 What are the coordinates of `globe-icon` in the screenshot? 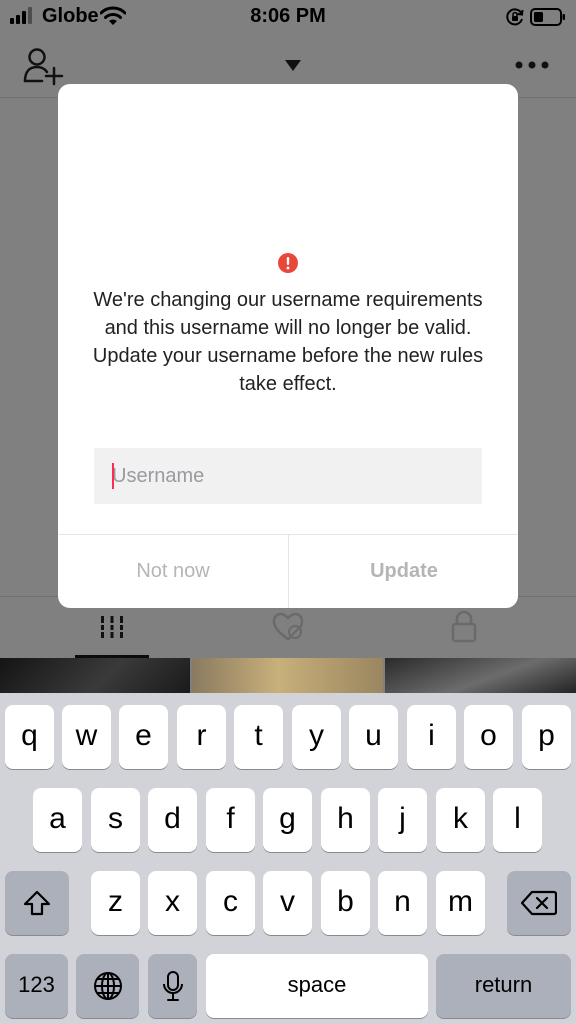 It's located at (107, 986).